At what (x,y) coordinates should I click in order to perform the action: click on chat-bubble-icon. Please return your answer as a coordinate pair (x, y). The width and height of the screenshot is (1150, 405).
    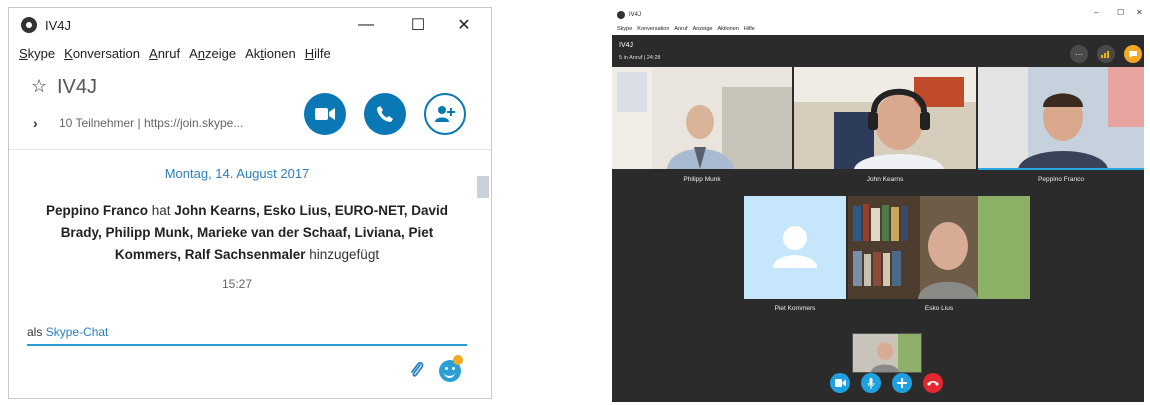
    Looking at the image, I should click on (1133, 54).